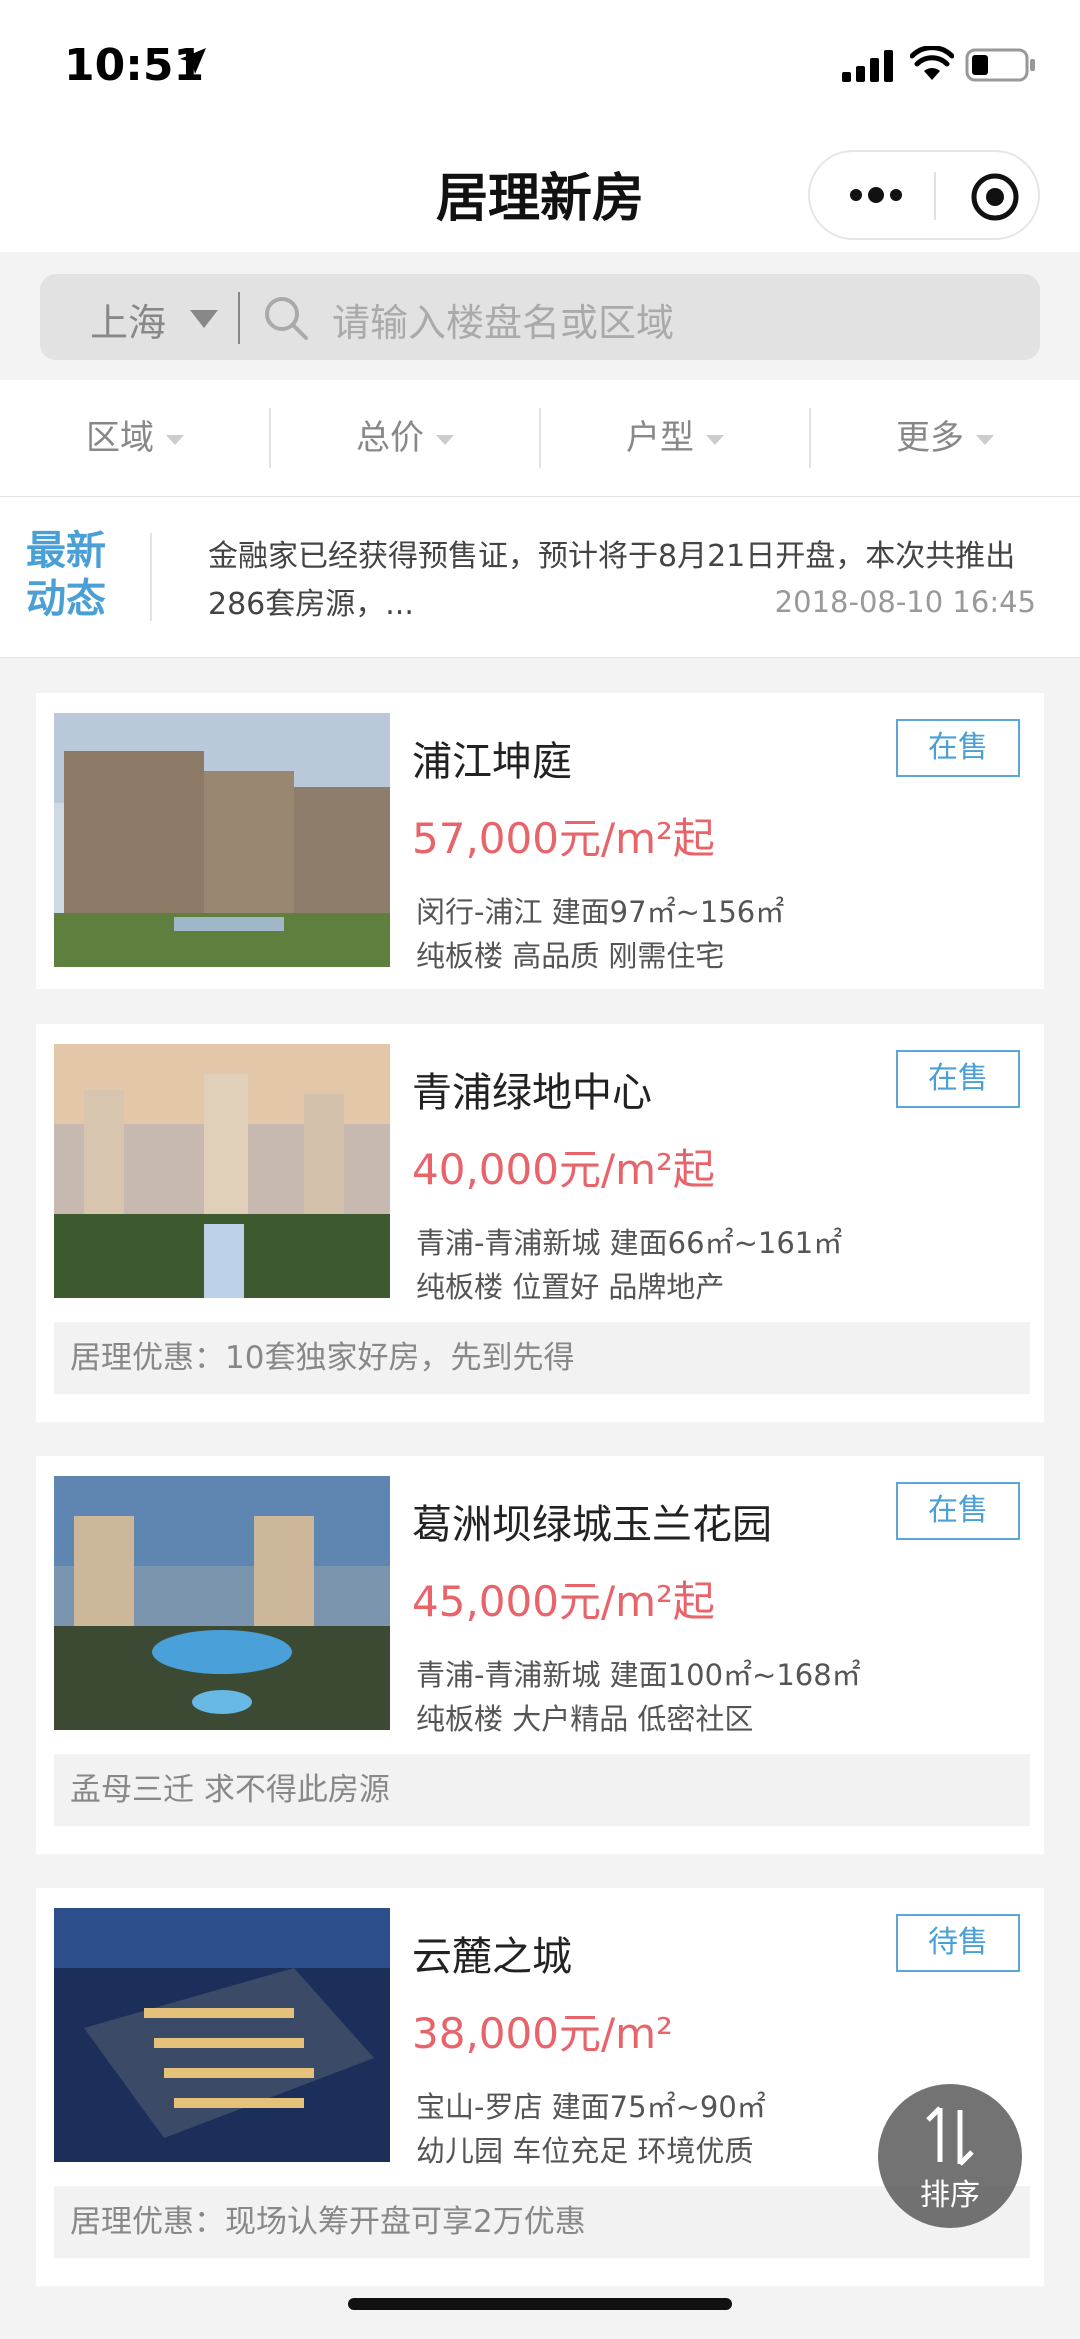 Image resolution: width=1080 pixels, height=2339 pixels. I want to click on sort-button: 排序, so click(950, 2156).